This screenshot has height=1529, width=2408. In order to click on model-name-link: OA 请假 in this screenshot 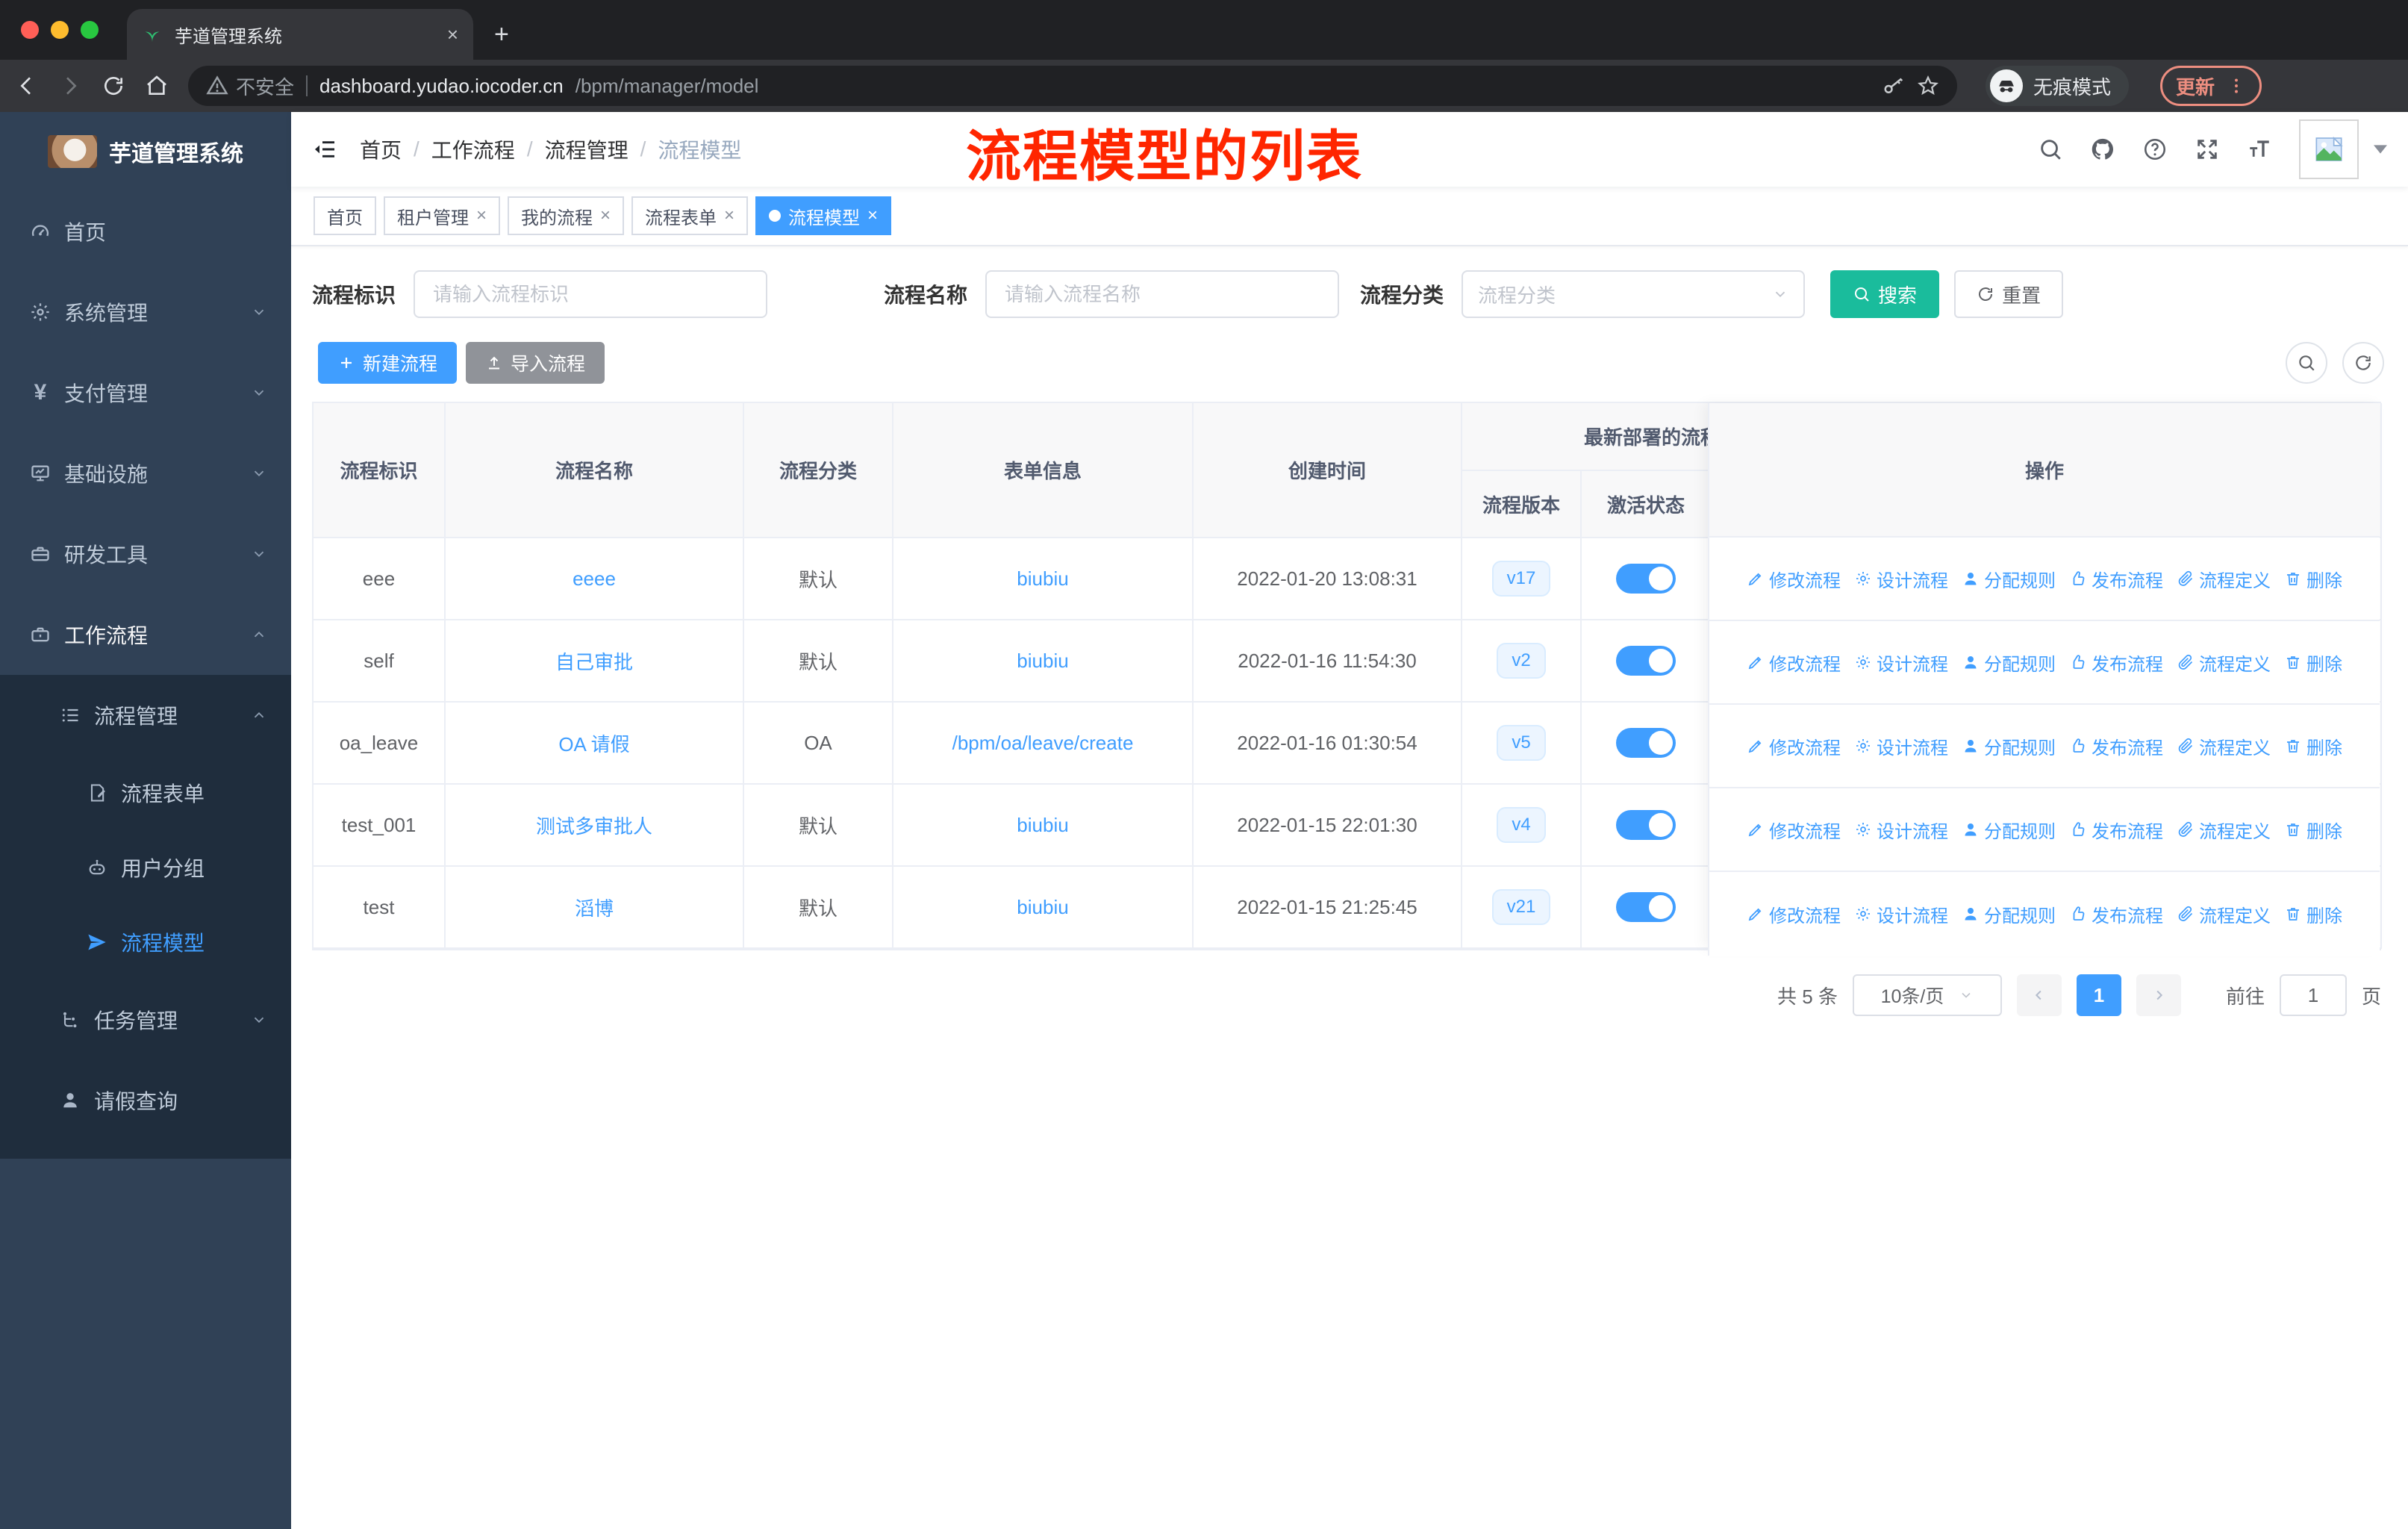, I will do `click(593, 744)`.